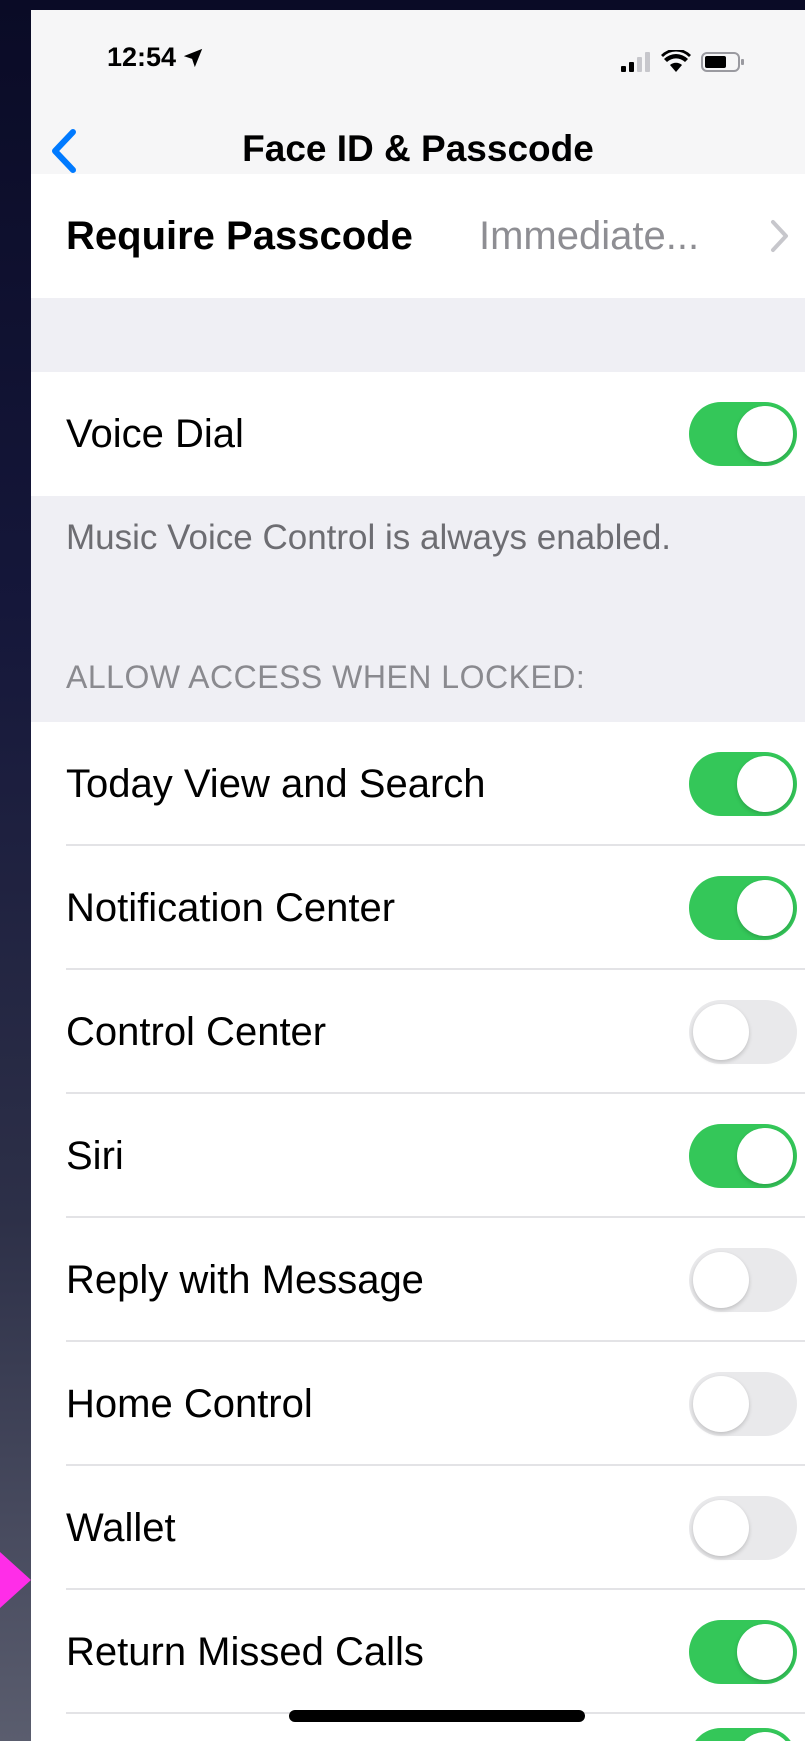 The height and width of the screenshot is (1741, 805). Describe the element at coordinates (239, 235) in the screenshot. I see `require-passcode-label: Require Passcode` at that location.